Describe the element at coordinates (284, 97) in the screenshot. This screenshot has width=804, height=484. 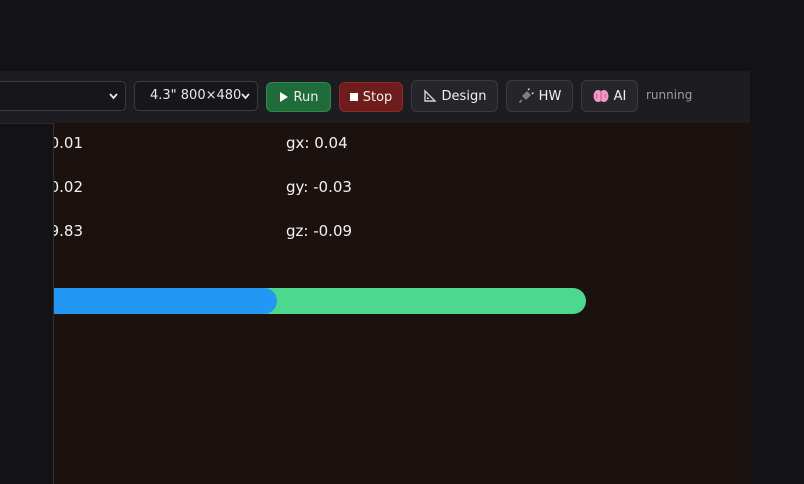
I see `play-icon` at that location.